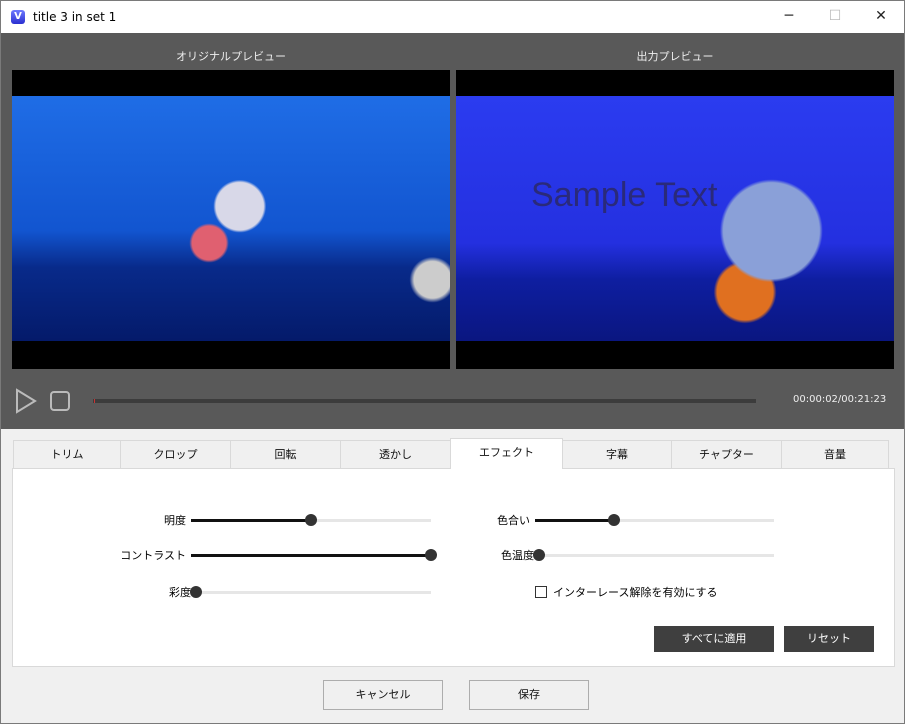 The height and width of the screenshot is (724, 905). I want to click on brightness-slider, so click(311, 520).